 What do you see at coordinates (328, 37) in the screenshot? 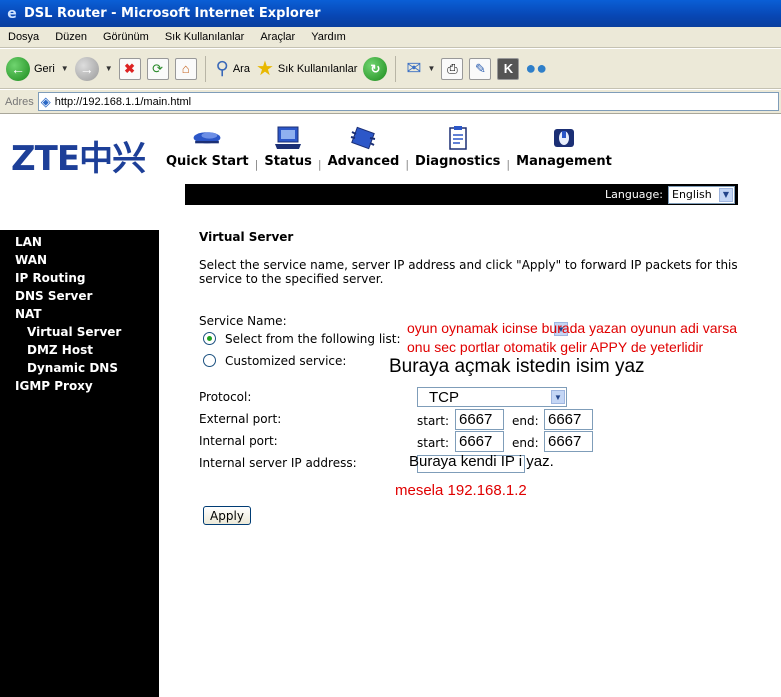
I see `menu-help: Yardım` at bounding box center [328, 37].